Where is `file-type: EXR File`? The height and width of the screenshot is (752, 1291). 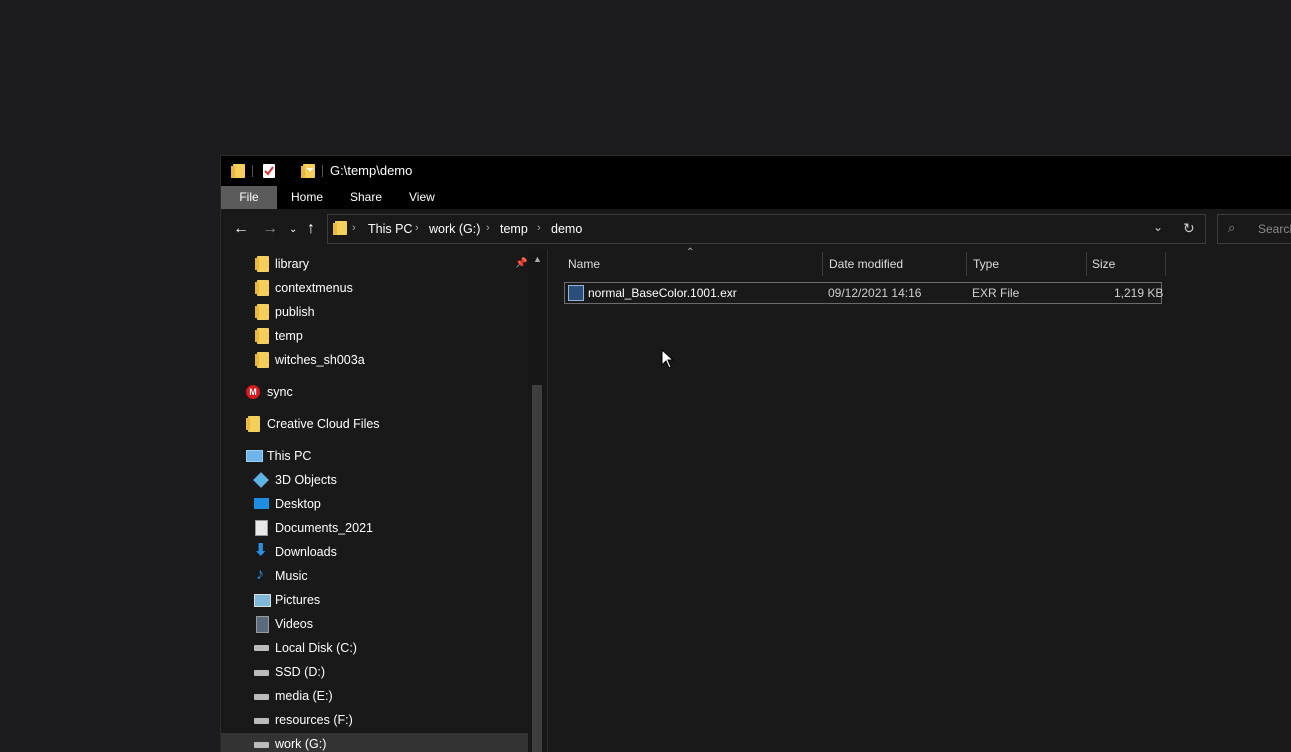
file-type: EXR File is located at coordinates (996, 293).